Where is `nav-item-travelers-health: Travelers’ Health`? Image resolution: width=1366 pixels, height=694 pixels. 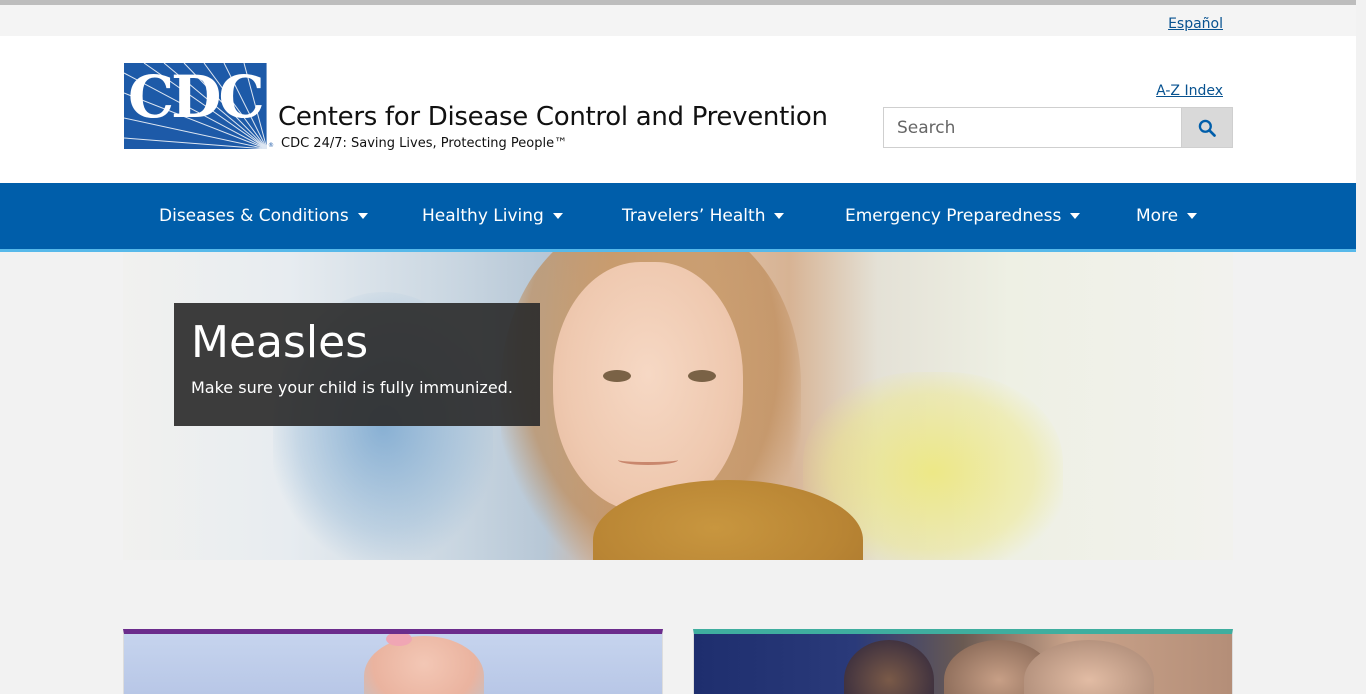
nav-item-travelers-health: Travelers’ Health is located at coordinates (703, 216).